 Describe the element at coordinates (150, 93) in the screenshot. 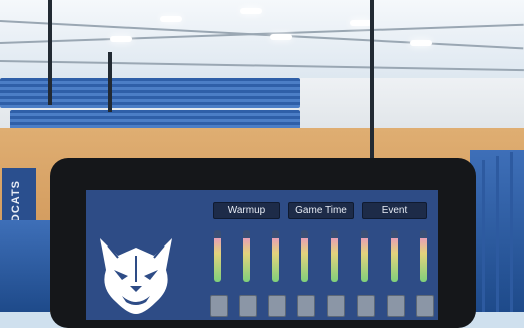

I see `bleachers` at that location.